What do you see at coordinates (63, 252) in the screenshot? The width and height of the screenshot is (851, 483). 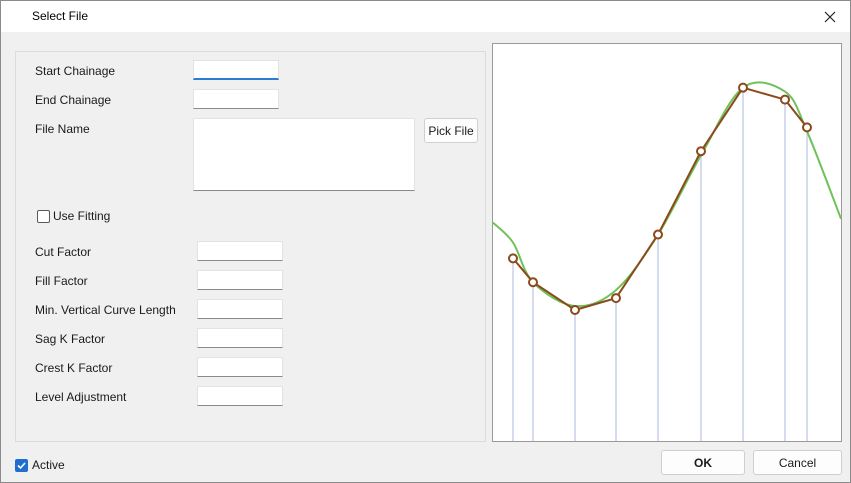 I see `cut-factor-label: Cut Factor` at bounding box center [63, 252].